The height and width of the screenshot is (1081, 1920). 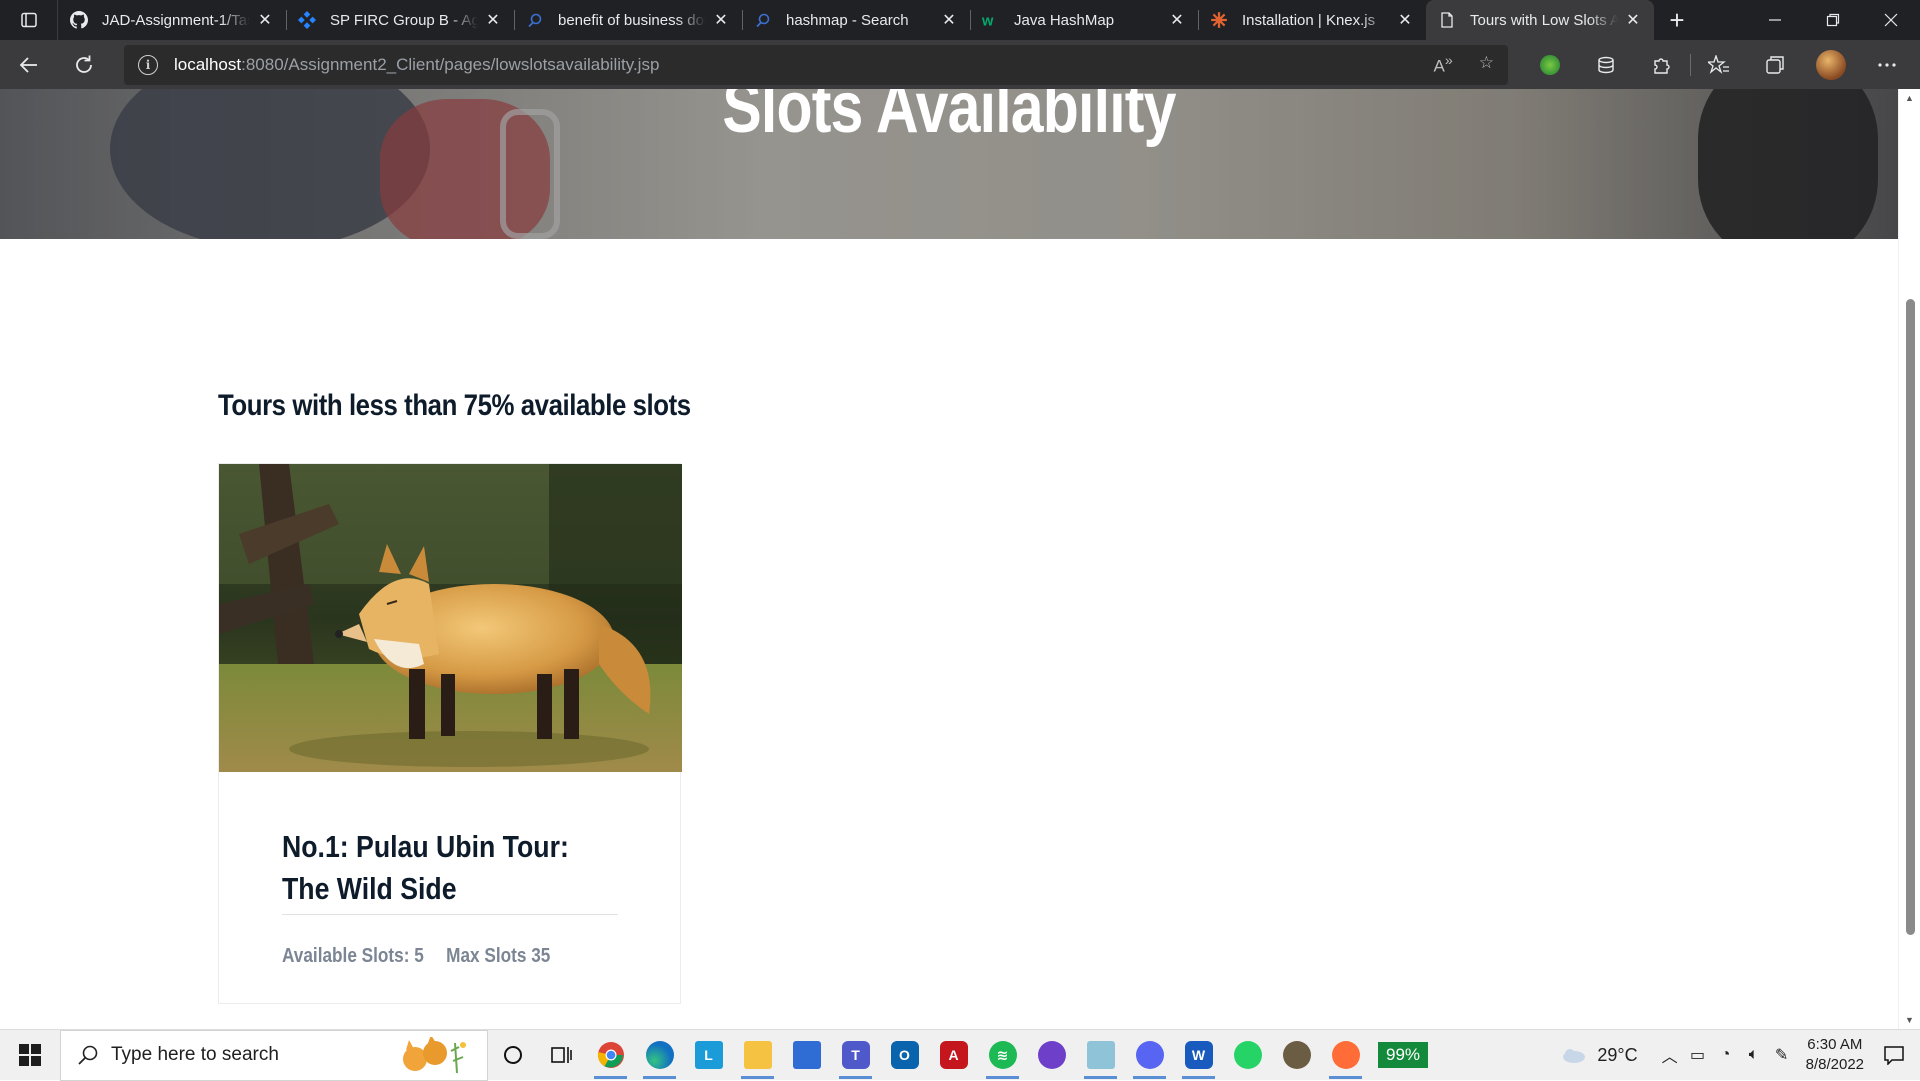 I want to click on pen-icon: ✎, so click(x=1782, y=1055).